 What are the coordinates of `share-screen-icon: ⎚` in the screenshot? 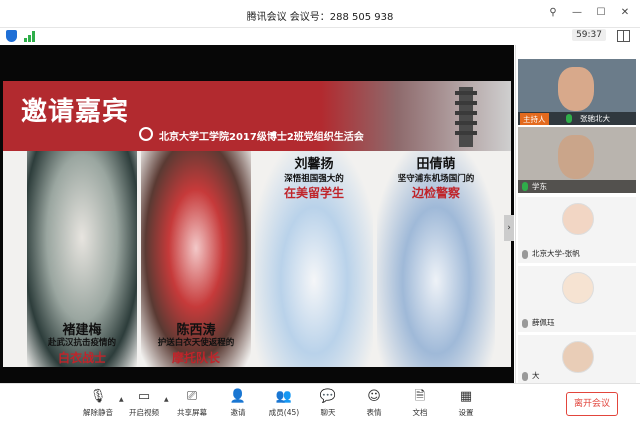 It's located at (192, 396).